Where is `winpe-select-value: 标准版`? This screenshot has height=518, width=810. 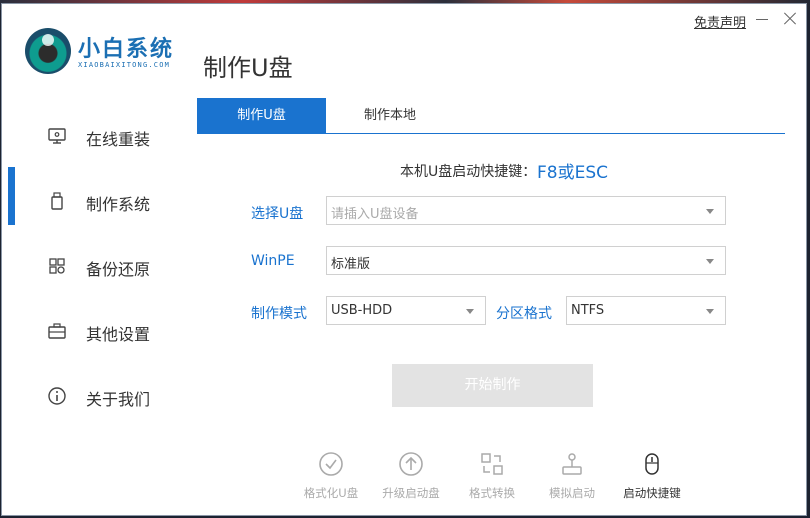 winpe-select-value: 标准版 is located at coordinates (351, 264).